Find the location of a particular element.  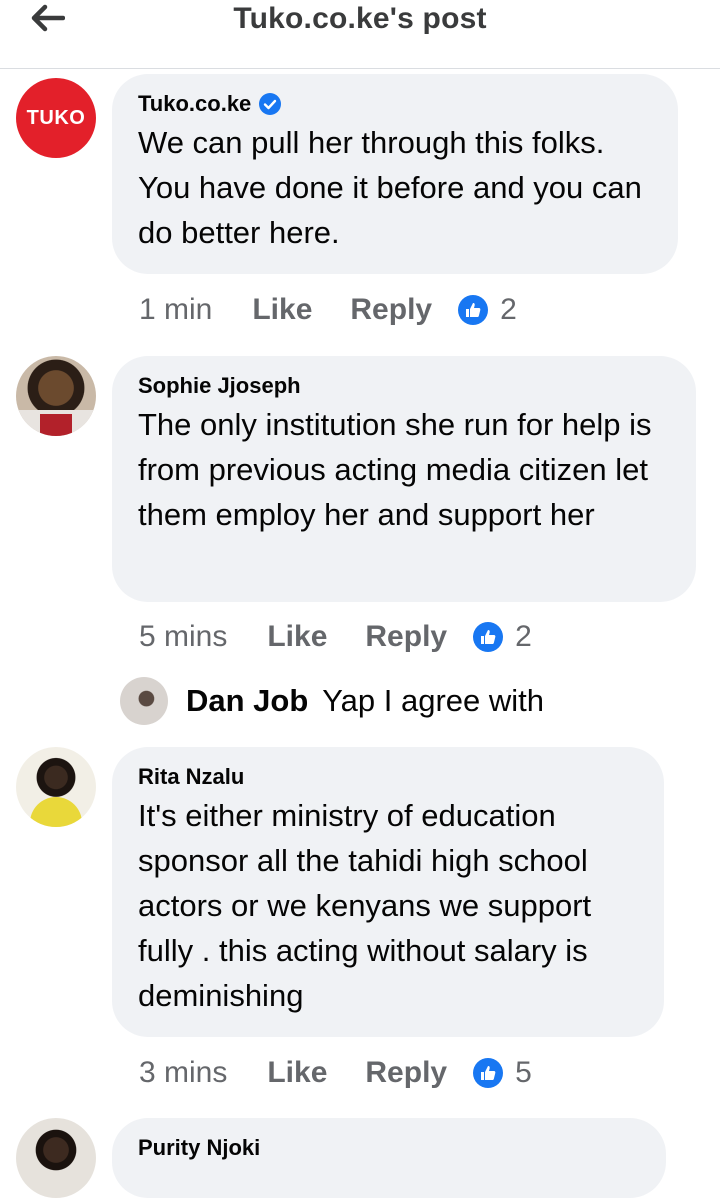

reply-preview: Dan Job Yap I agree with is located at coordinates (332, 701).